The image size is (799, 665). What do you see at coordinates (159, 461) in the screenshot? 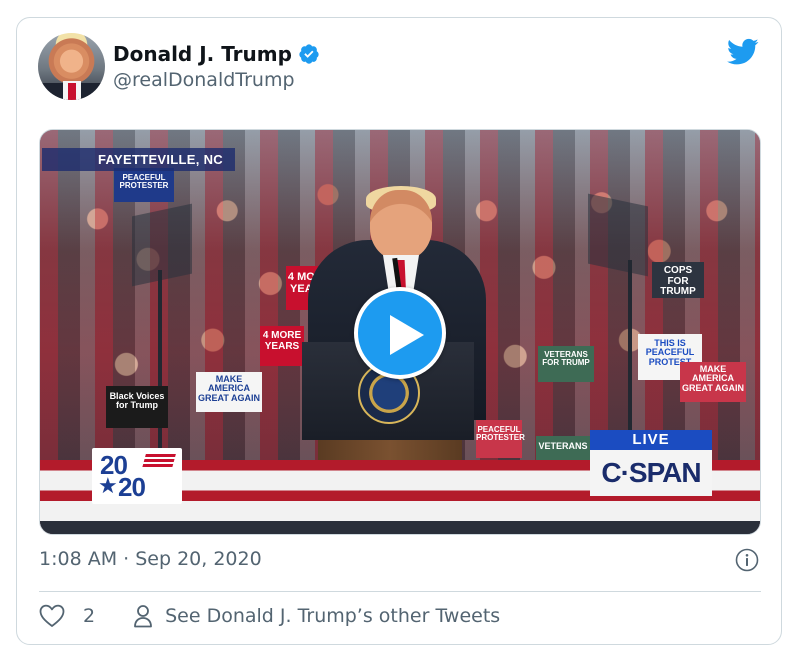
I see `logo-stripes` at bounding box center [159, 461].